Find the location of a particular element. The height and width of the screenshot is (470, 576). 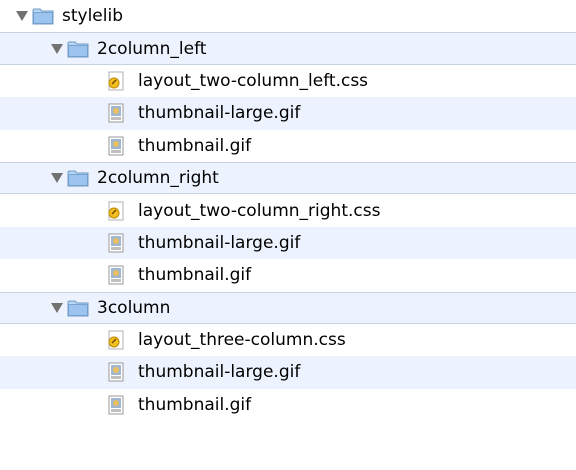

tree-row-file: layout_three-column.css is located at coordinates (288, 340).